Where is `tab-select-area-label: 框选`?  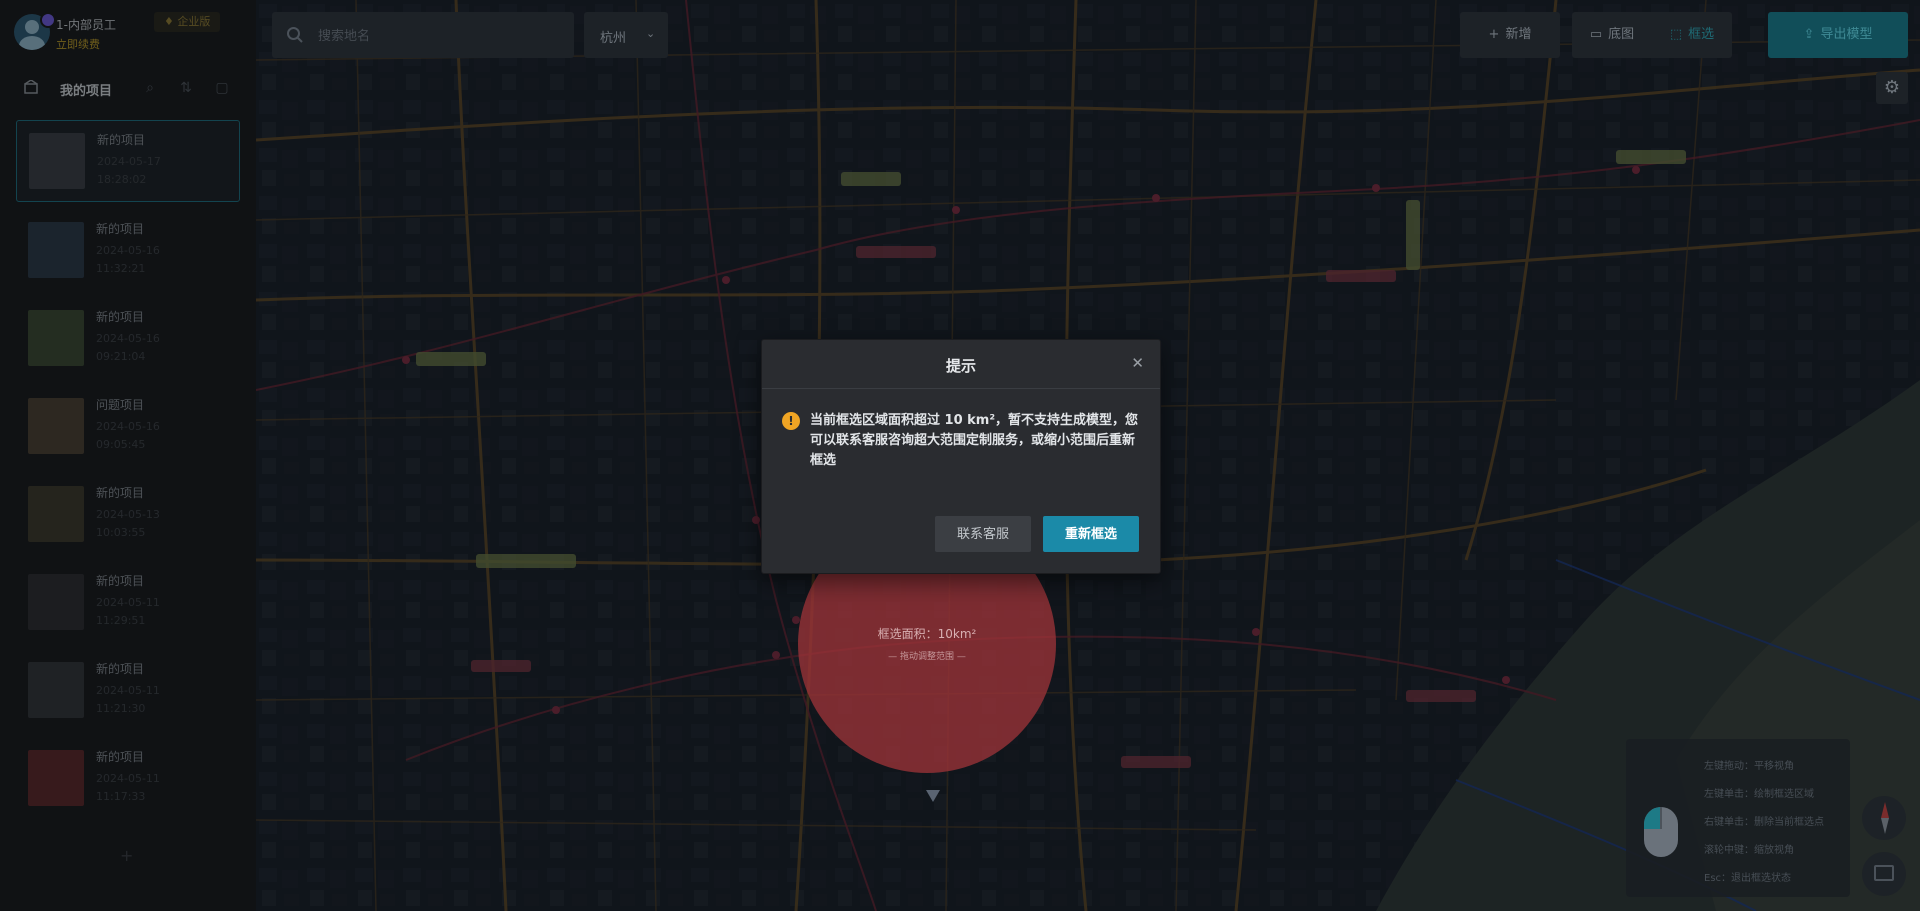 tab-select-area-label: 框选 is located at coordinates (1701, 34).